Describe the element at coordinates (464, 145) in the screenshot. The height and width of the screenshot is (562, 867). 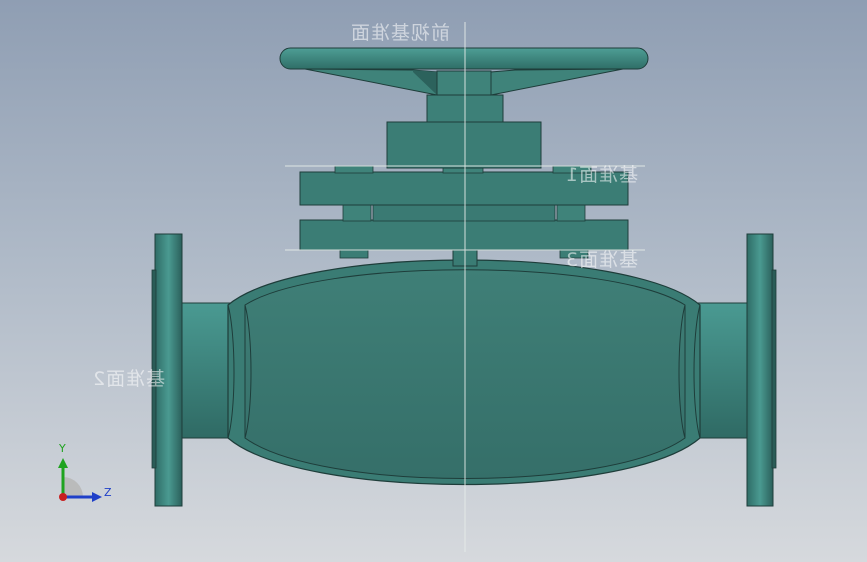
I see `yoke-block` at that location.